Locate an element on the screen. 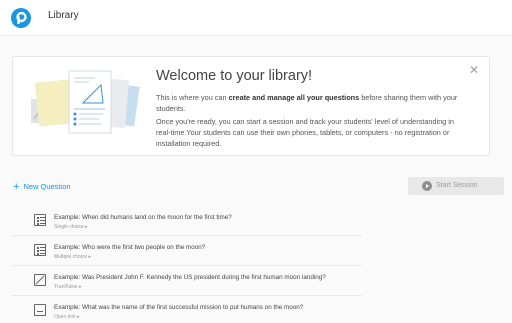 This screenshot has width=512, height=323. new-question-button: + New Question is located at coordinates (42, 186).